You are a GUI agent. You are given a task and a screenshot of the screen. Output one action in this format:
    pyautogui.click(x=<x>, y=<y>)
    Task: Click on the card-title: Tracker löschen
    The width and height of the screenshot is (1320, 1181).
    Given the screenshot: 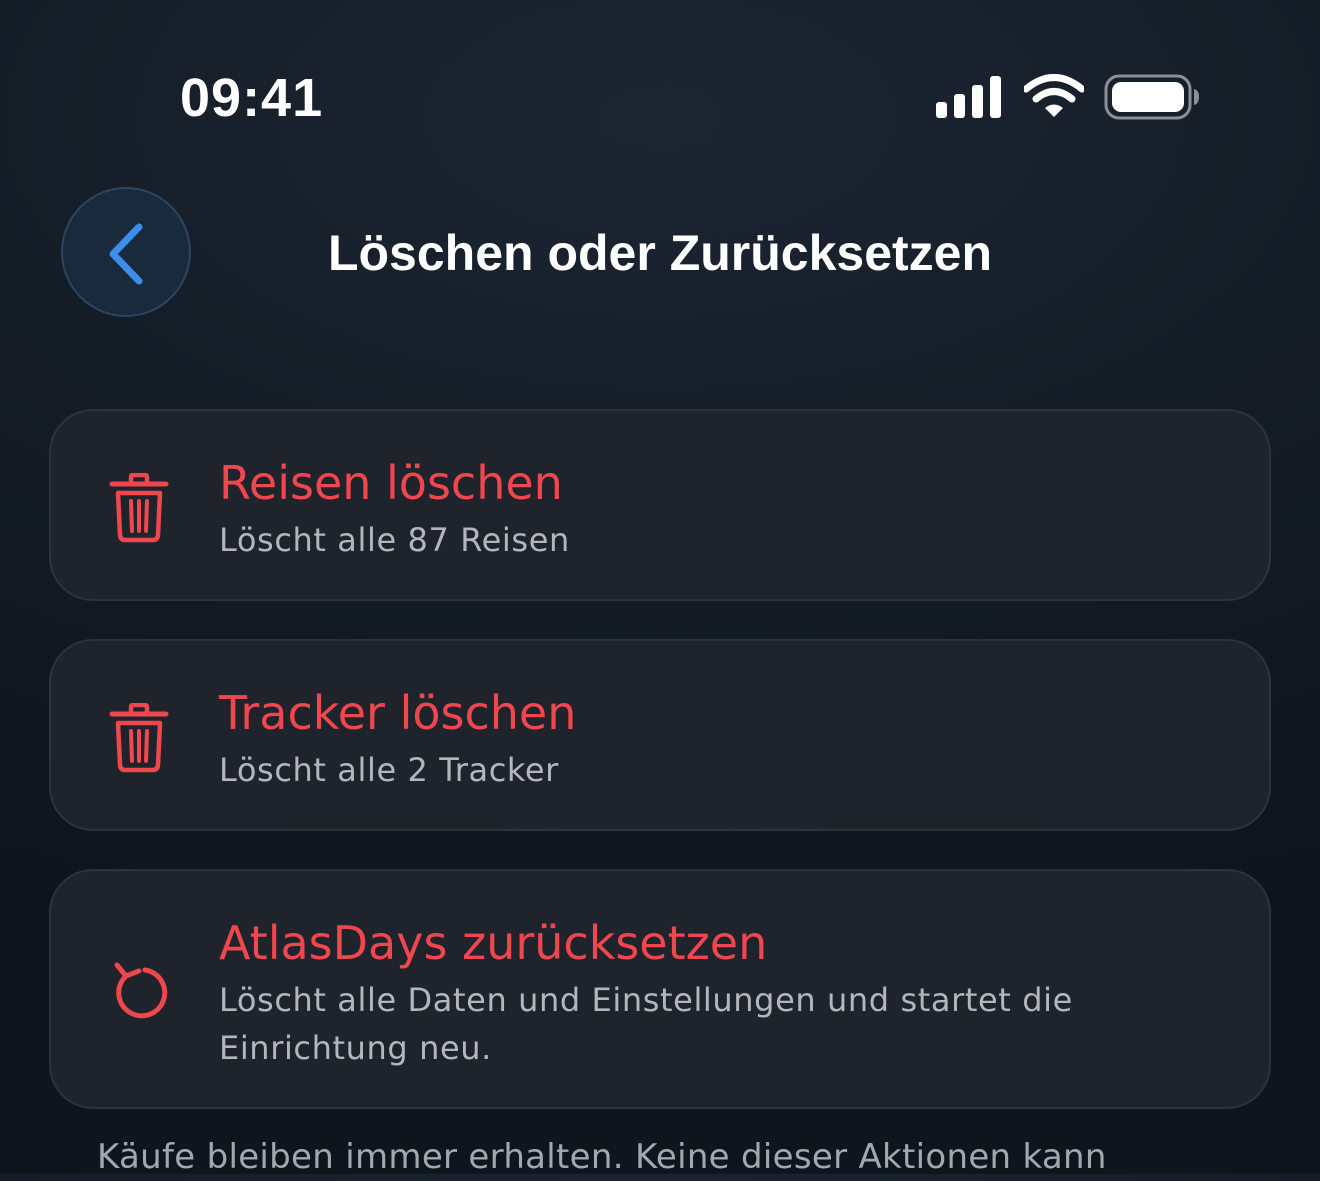 What is the action you would take?
    pyautogui.click(x=398, y=713)
    